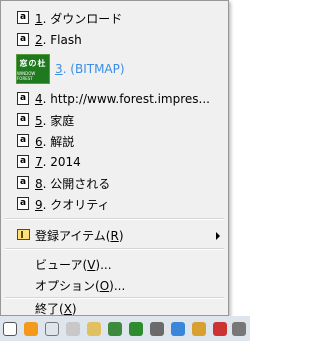  What do you see at coordinates (114, 235) in the screenshot?
I see `registered-items-submenu: 登録アイテム(R)` at bounding box center [114, 235].